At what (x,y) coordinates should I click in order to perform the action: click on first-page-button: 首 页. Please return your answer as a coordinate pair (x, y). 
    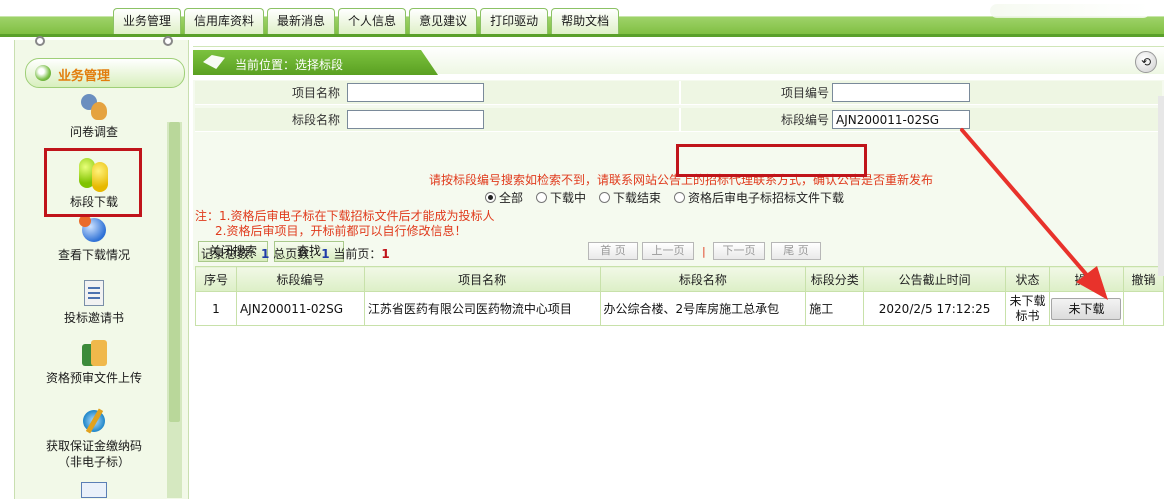
    Looking at the image, I should click on (613, 251).